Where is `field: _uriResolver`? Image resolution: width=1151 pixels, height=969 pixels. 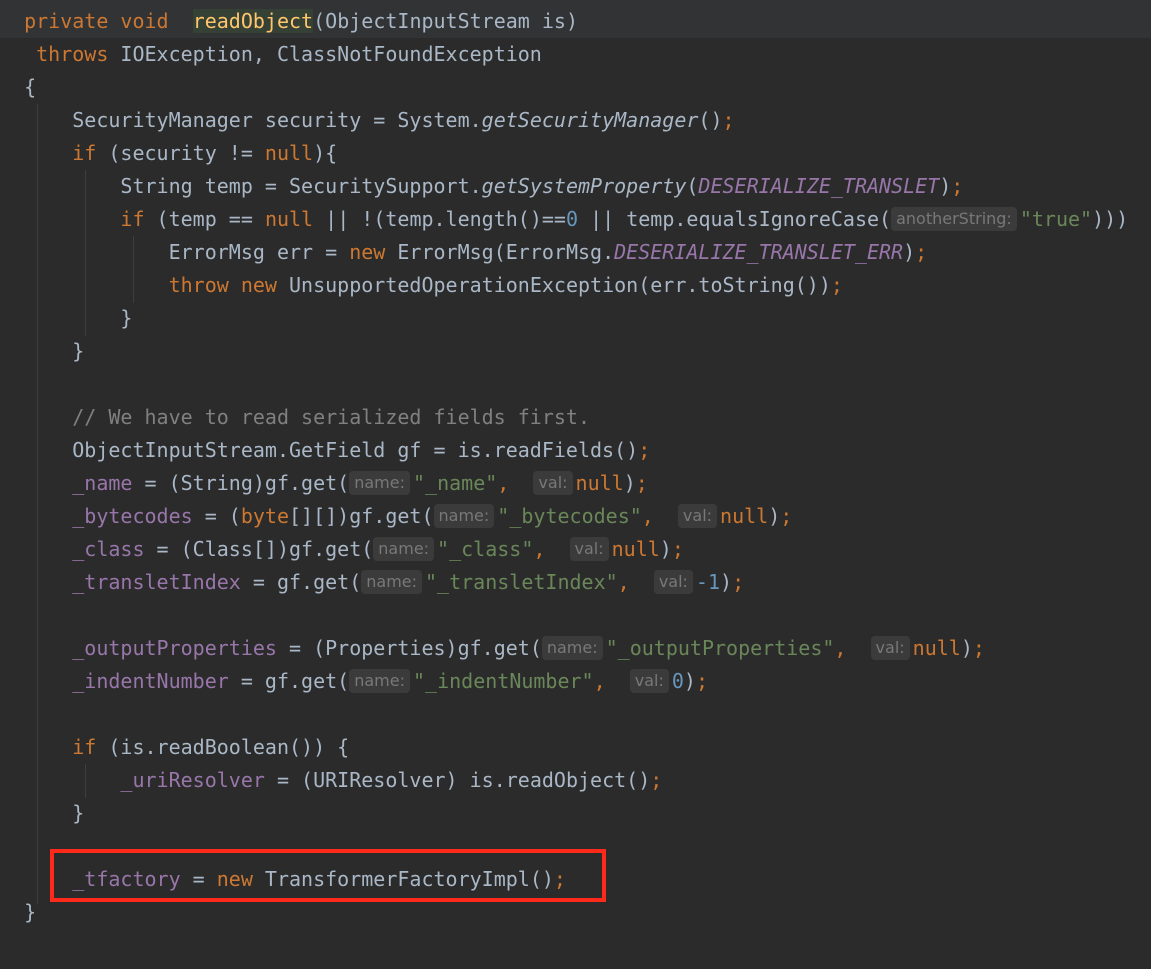
field: _uriResolver is located at coordinates (192, 780).